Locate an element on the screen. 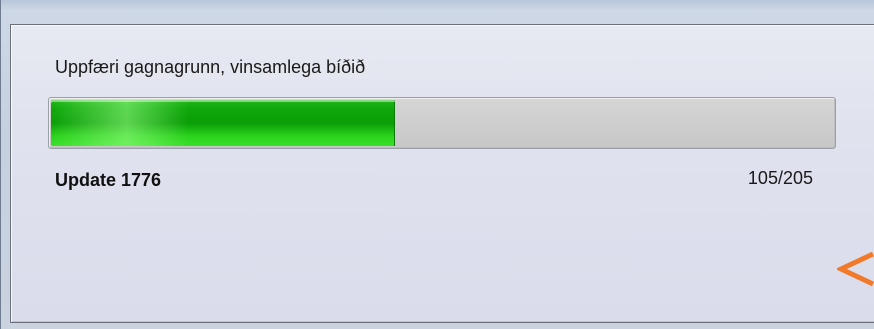 The width and height of the screenshot is (874, 329). arrow-pointer-icon is located at coordinates (855, 269).